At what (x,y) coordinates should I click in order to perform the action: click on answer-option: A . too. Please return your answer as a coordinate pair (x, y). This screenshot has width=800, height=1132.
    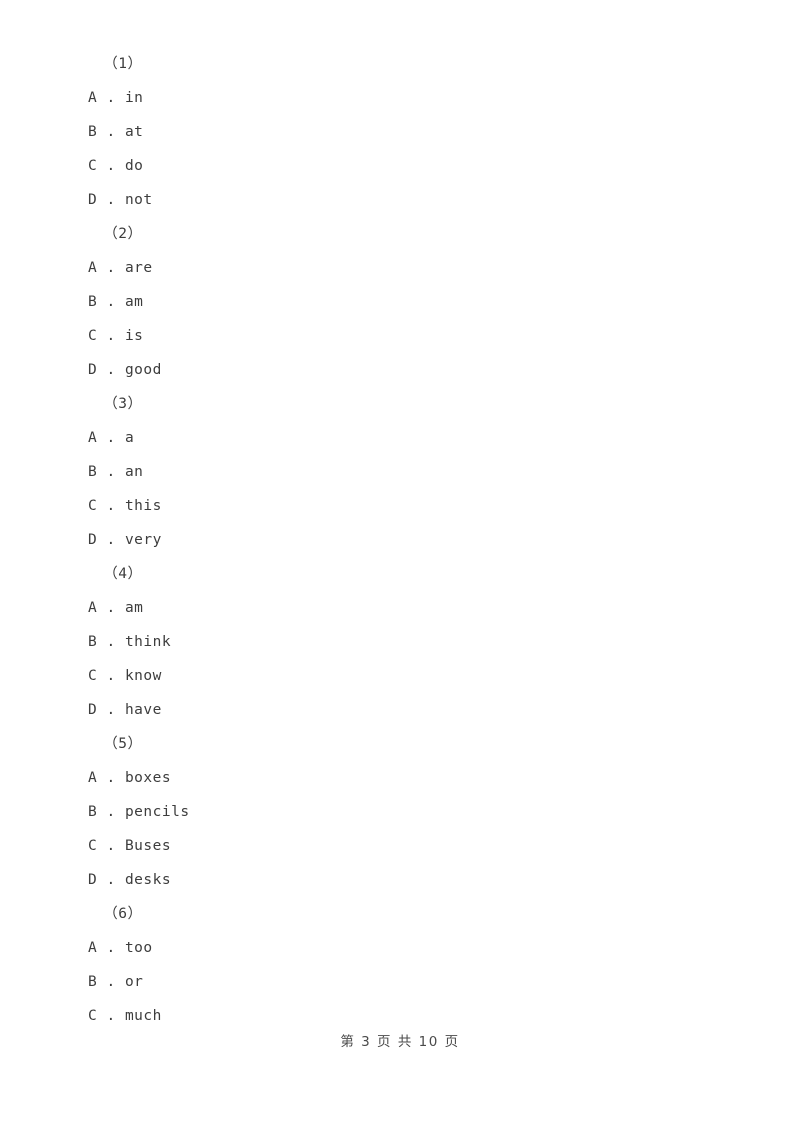
    Looking at the image, I should click on (408, 948).